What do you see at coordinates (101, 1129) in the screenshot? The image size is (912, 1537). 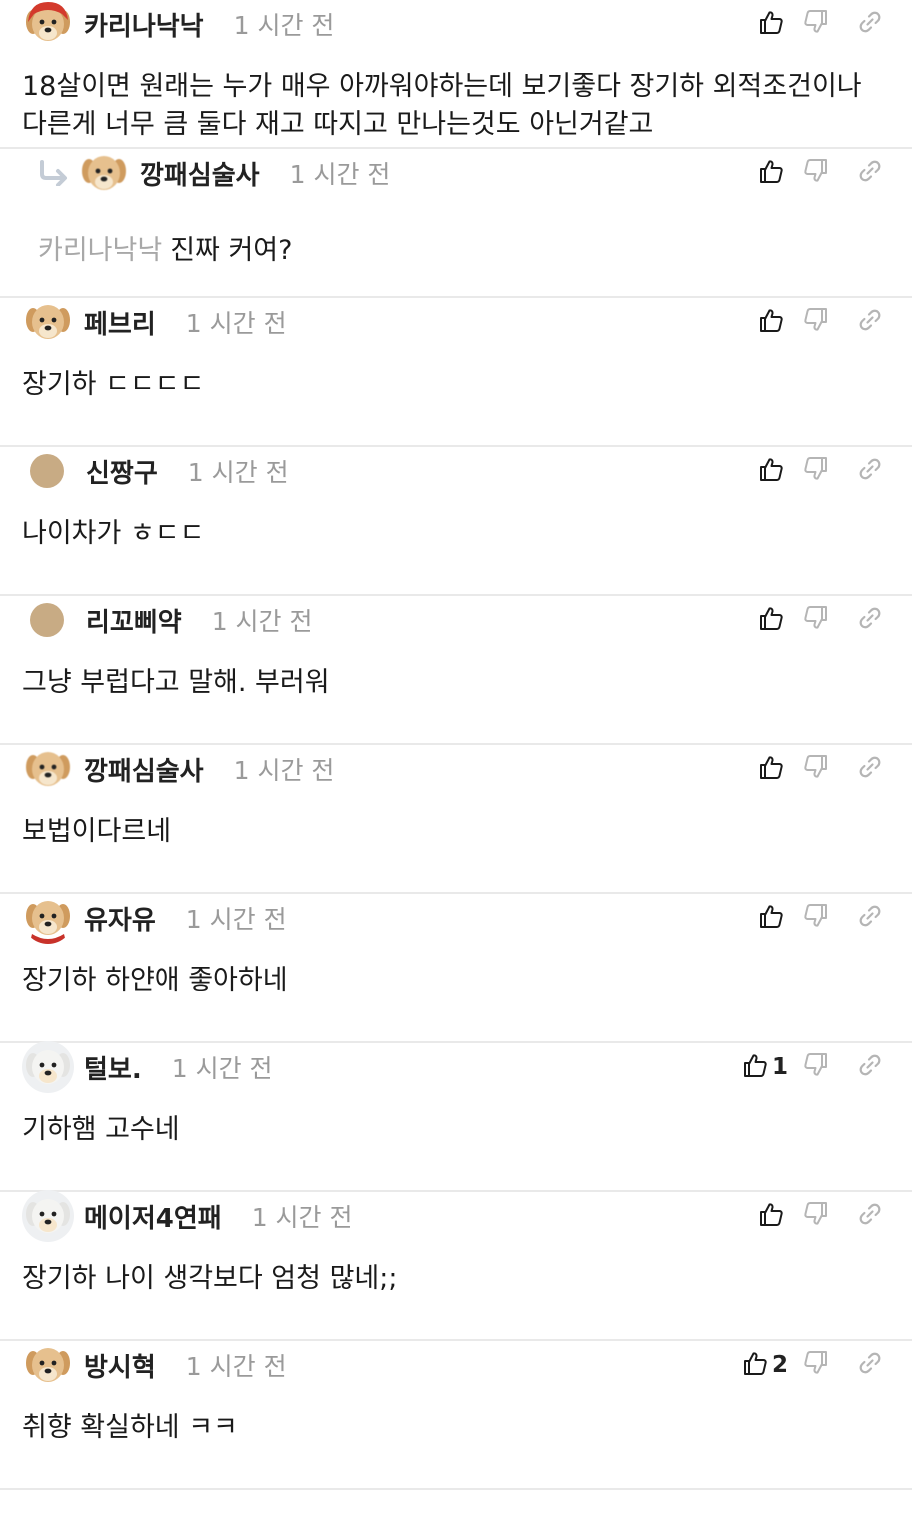 I see `comment-body: 기하햄 고수네` at bounding box center [101, 1129].